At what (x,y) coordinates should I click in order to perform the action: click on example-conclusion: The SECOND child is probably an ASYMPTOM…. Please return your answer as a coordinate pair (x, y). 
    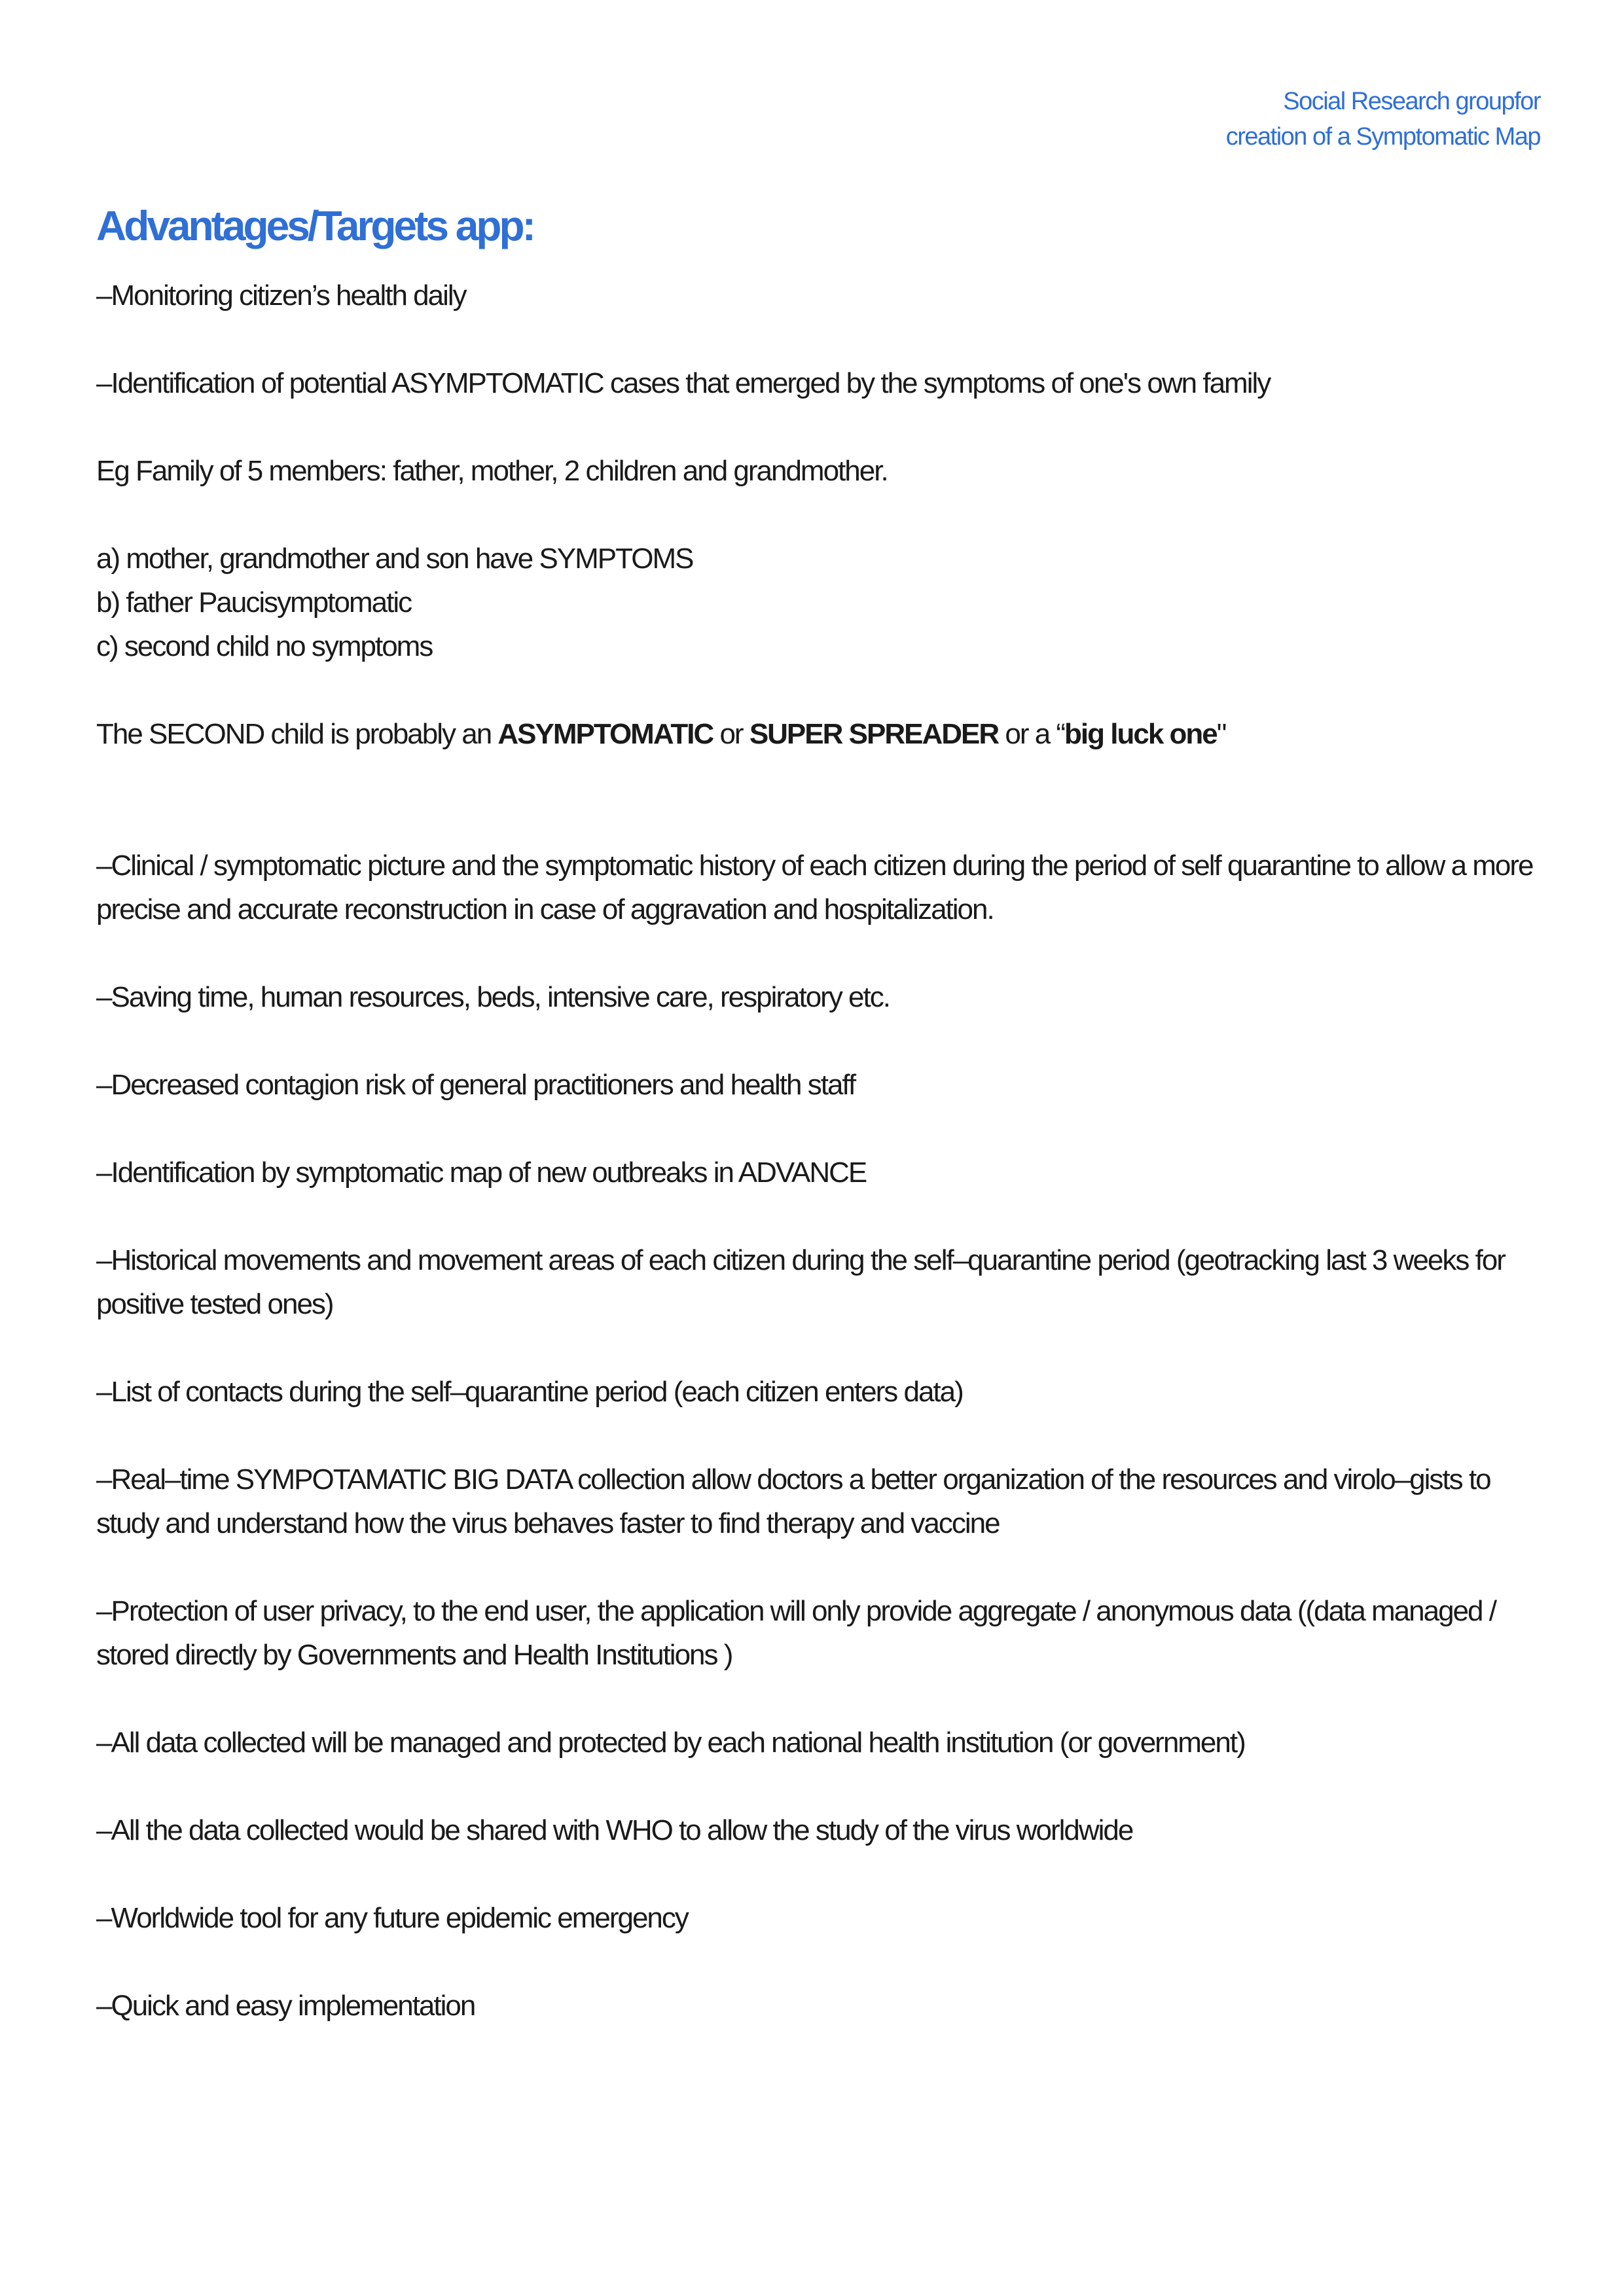
    Looking at the image, I should click on (816, 734).